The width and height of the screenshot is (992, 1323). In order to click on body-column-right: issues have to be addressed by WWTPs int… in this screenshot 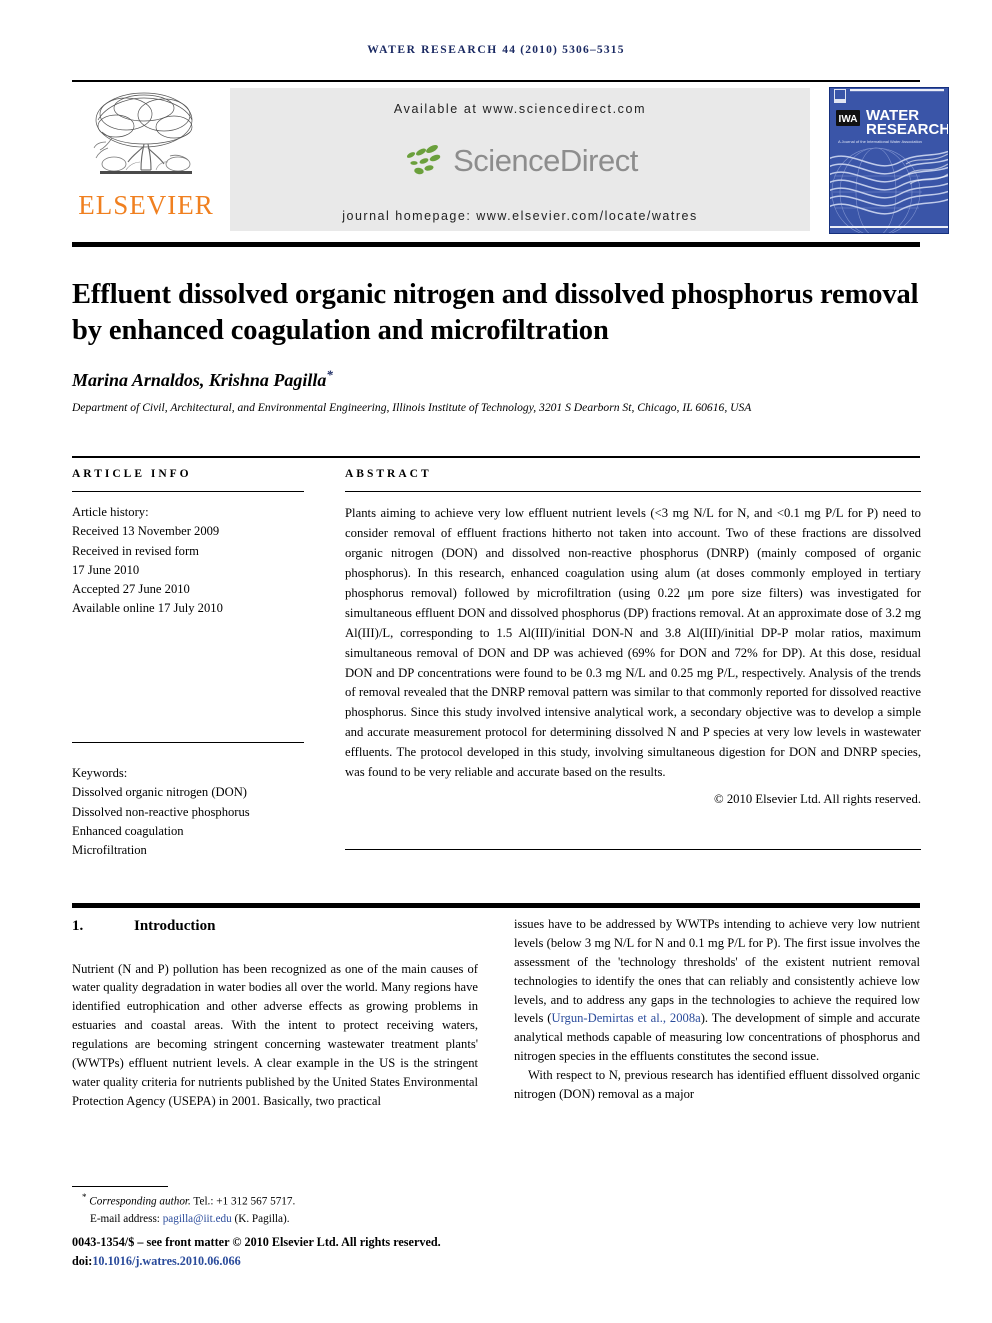, I will do `click(717, 1009)`.